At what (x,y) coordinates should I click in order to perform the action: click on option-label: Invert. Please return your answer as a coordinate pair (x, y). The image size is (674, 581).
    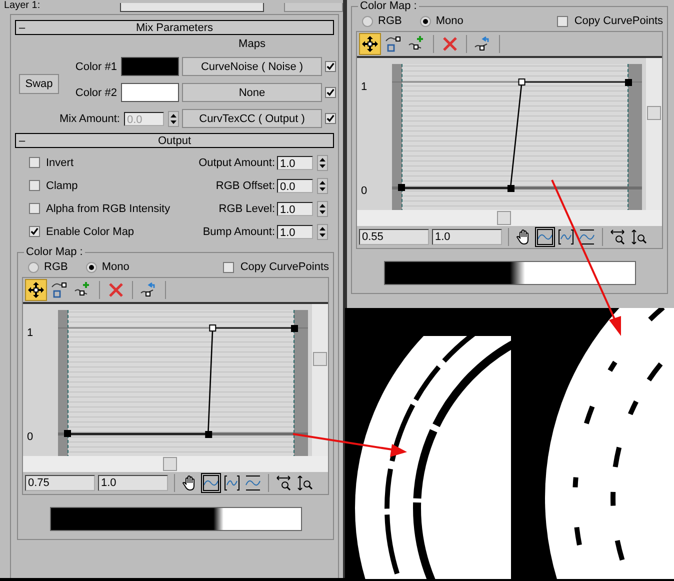
    Looking at the image, I should click on (60, 162).